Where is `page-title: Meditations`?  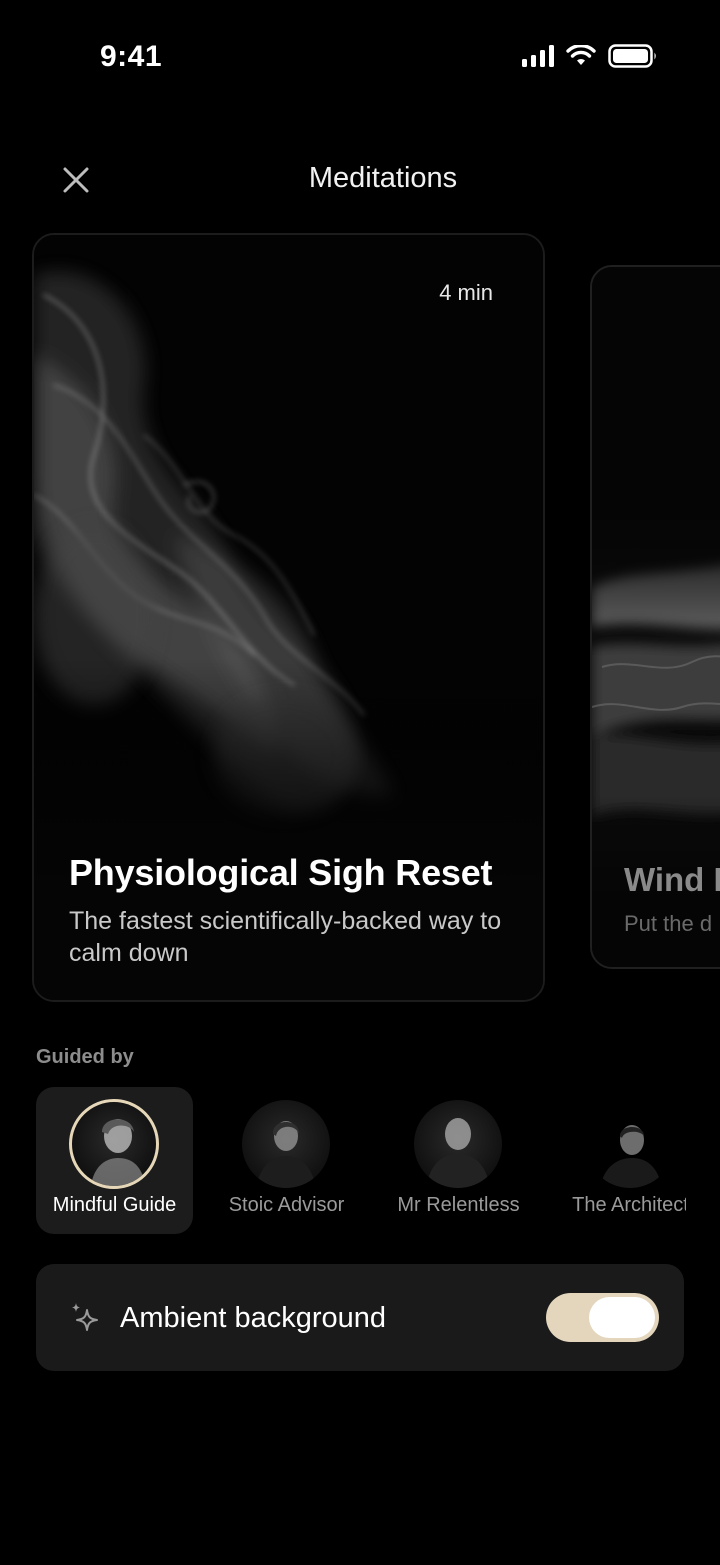
page-title: Meditations is located at coordinates (383, 178).